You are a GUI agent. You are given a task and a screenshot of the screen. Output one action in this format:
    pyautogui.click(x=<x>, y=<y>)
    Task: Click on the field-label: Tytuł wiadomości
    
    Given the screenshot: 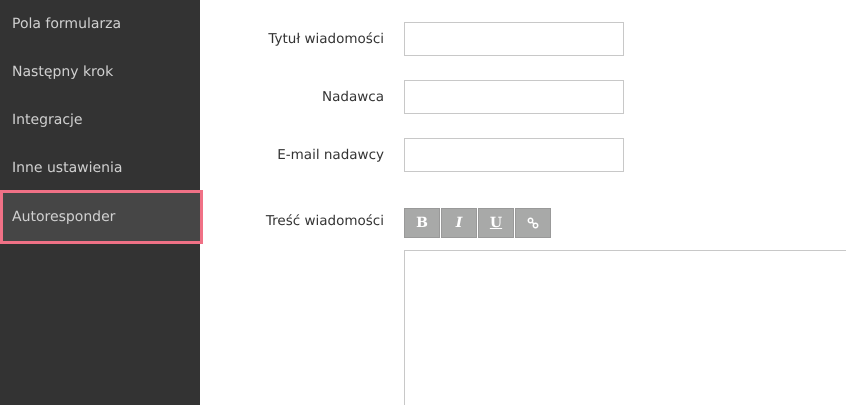 What is the action you would take?
    pyautogui.click(x=325, y=39)
    